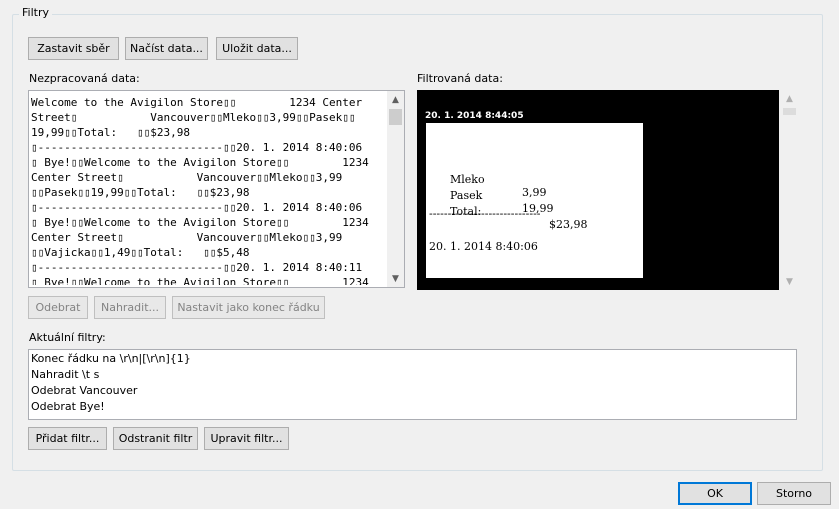 This screenshot has width=839, height=509. I want to click on filter-item: Odebrat Bye!, so click(68, 406).